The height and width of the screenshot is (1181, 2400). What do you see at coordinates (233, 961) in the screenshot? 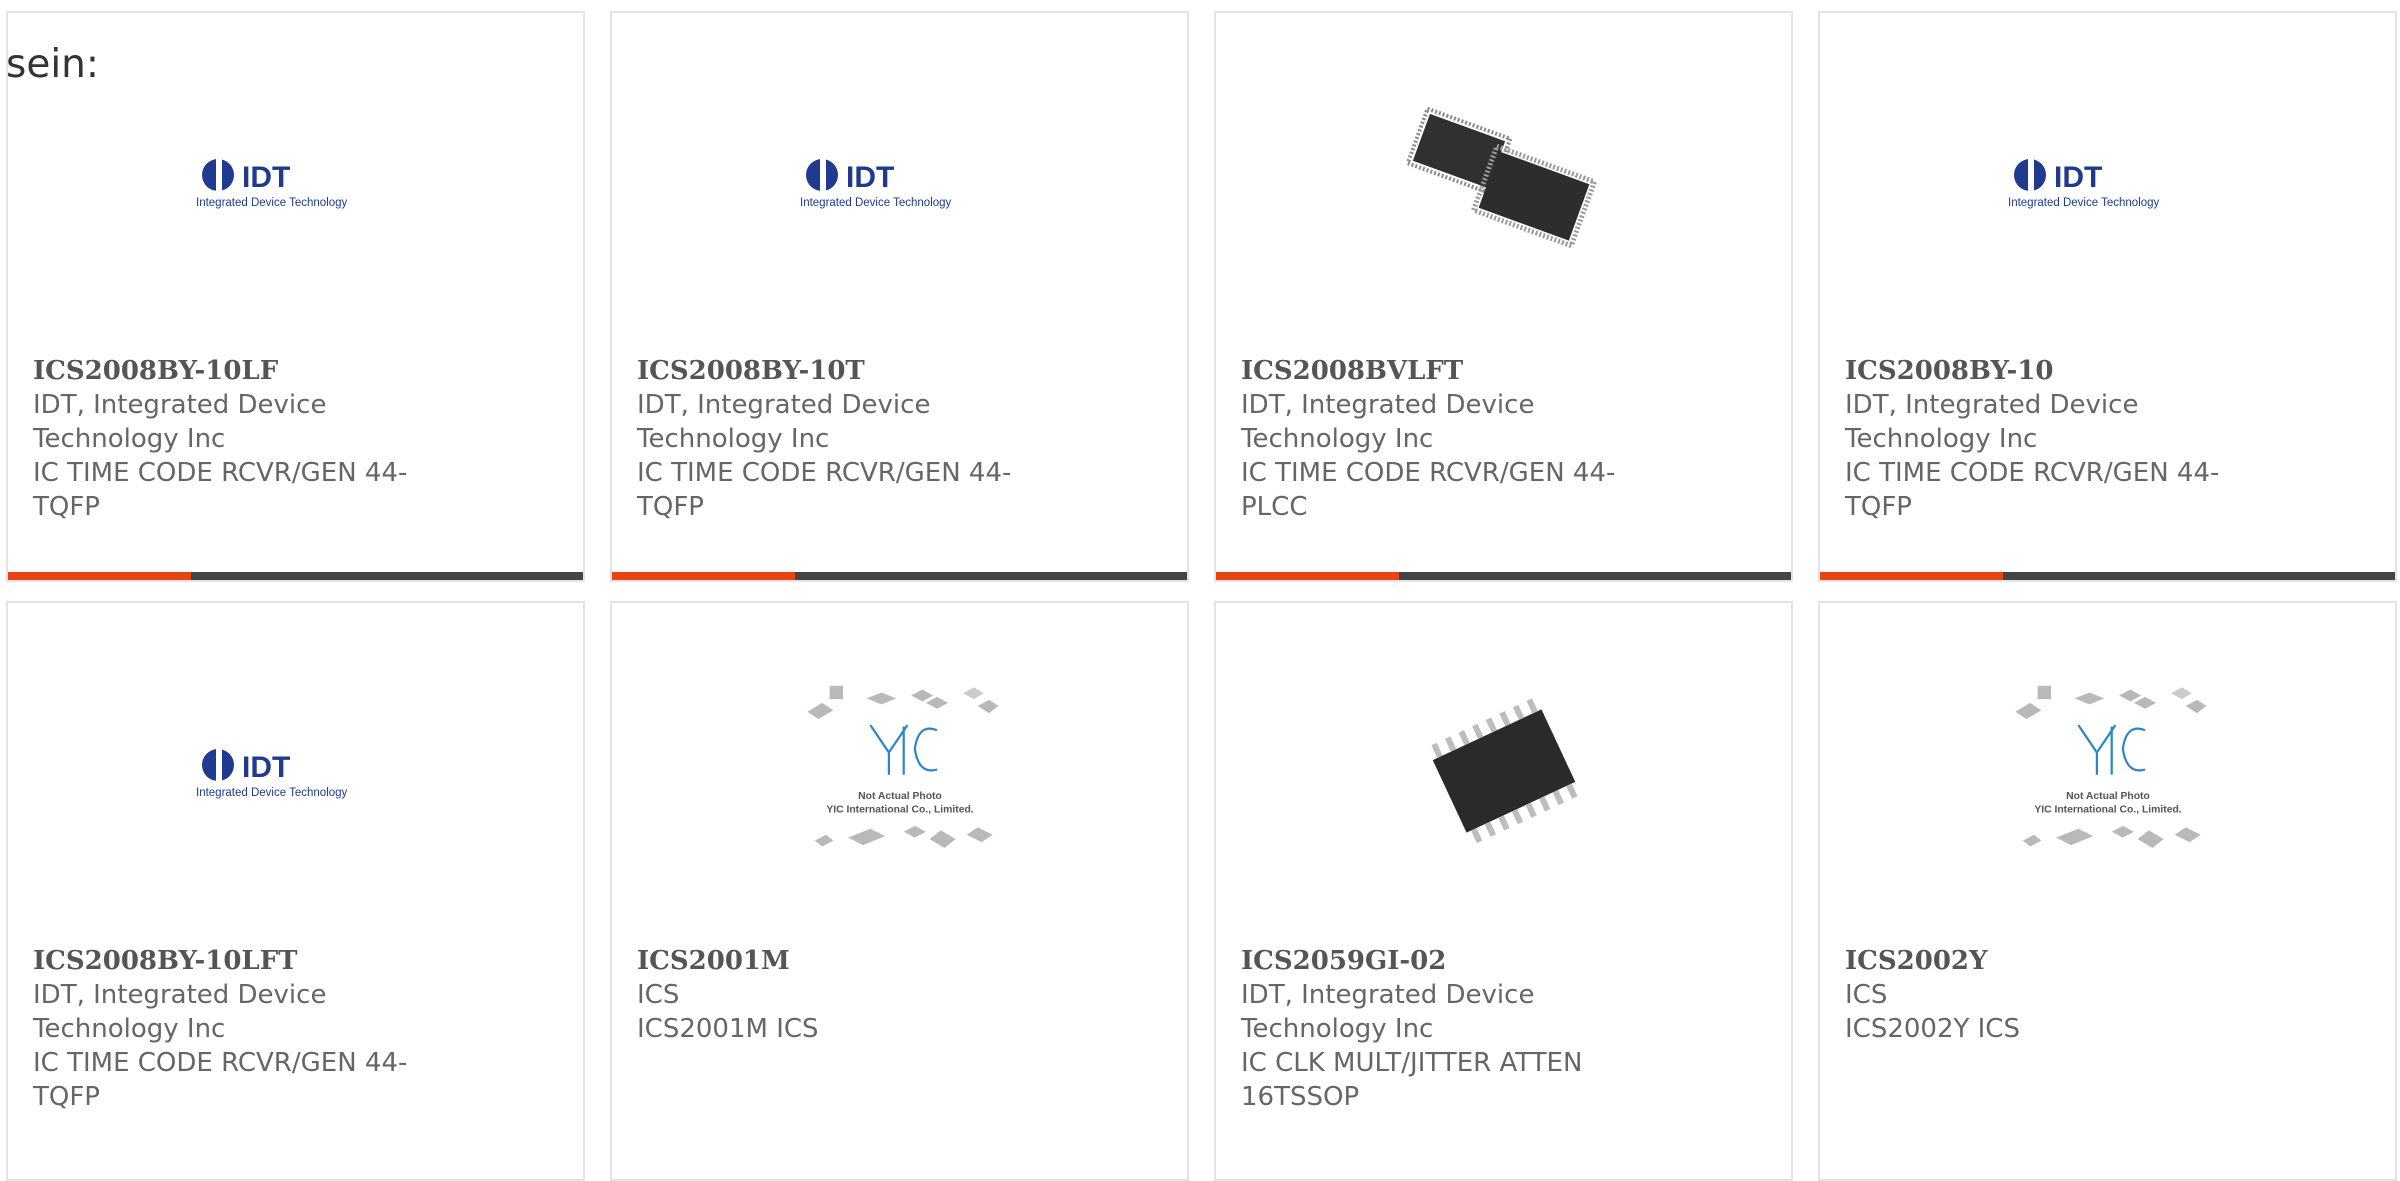
I see `part-number: ICS2008BY-10LFT` at bounding box center [233, 961].